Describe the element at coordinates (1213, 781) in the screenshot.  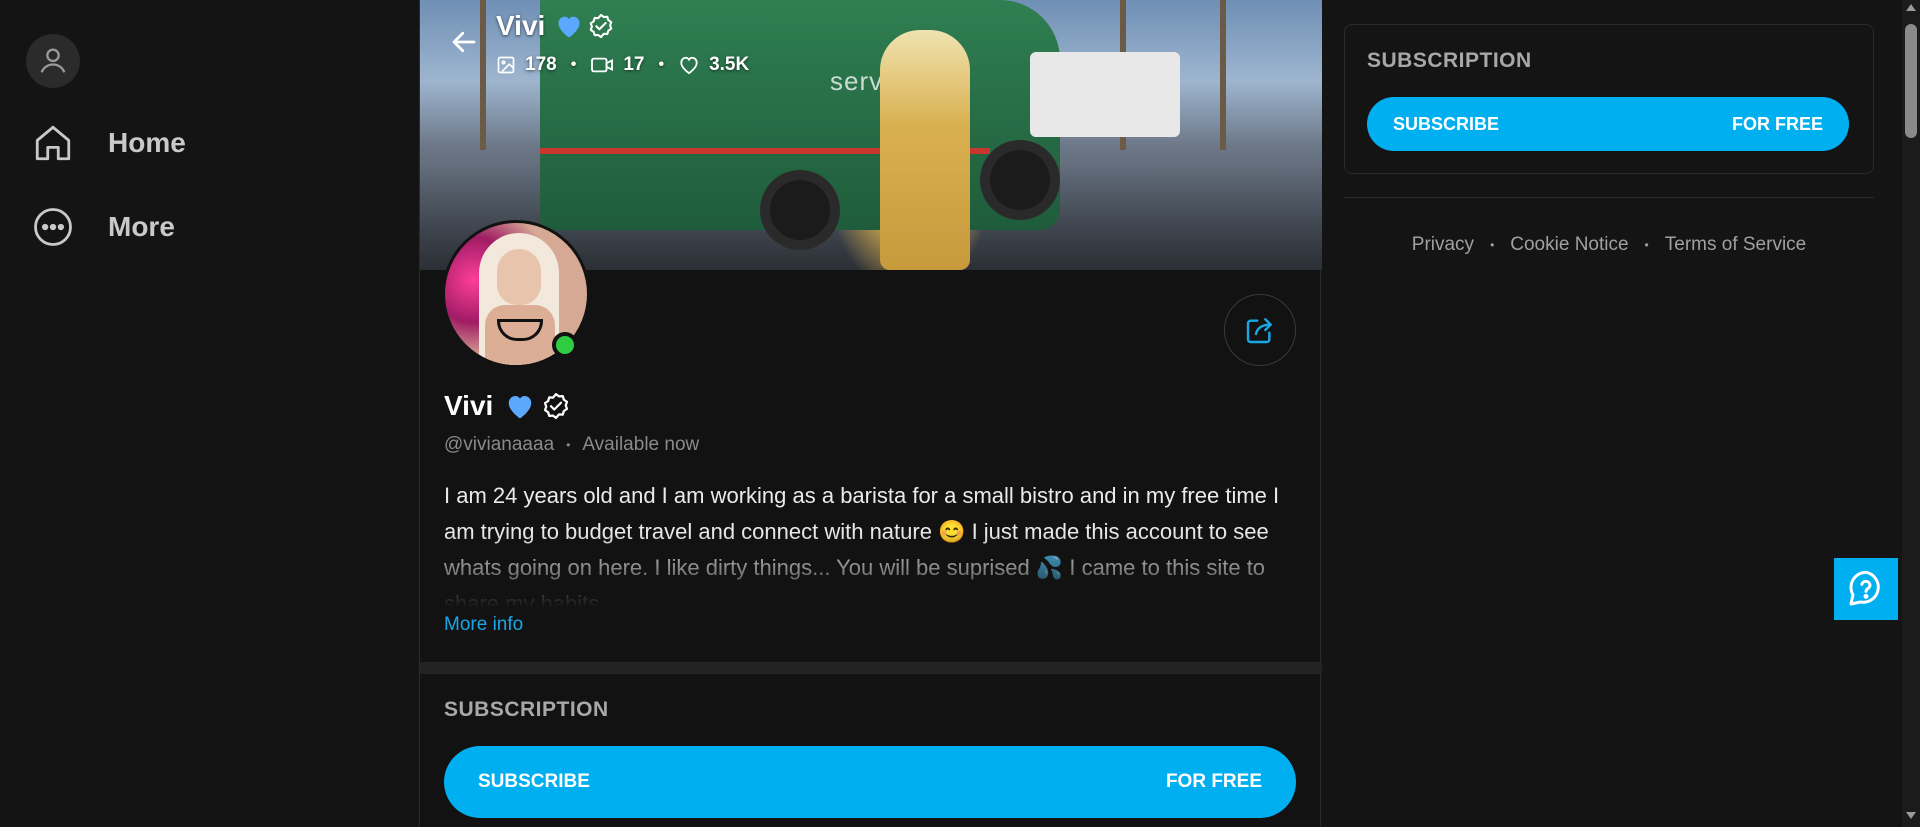
I see `subscribe-price-label: FOR FREE` at that location.